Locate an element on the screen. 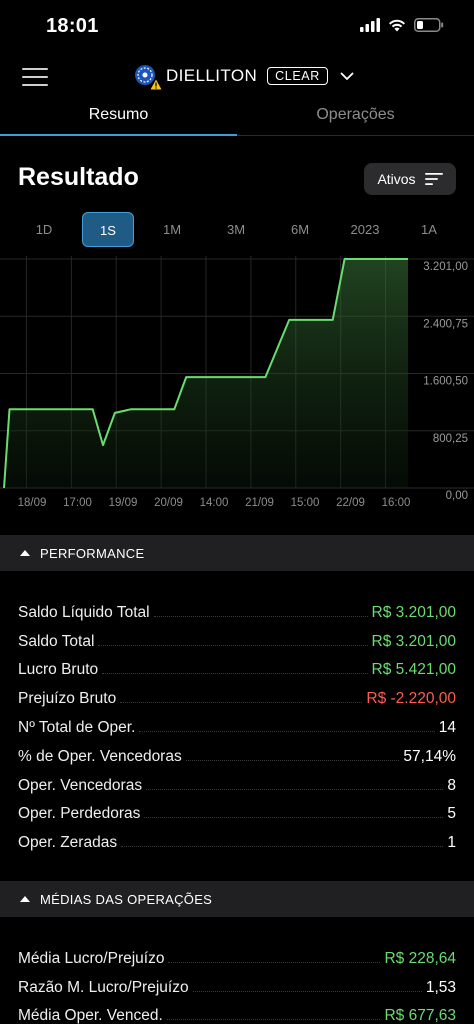 This screenshot has height=1024, width=474. tabs-divider is located at coordinates (355, 135).